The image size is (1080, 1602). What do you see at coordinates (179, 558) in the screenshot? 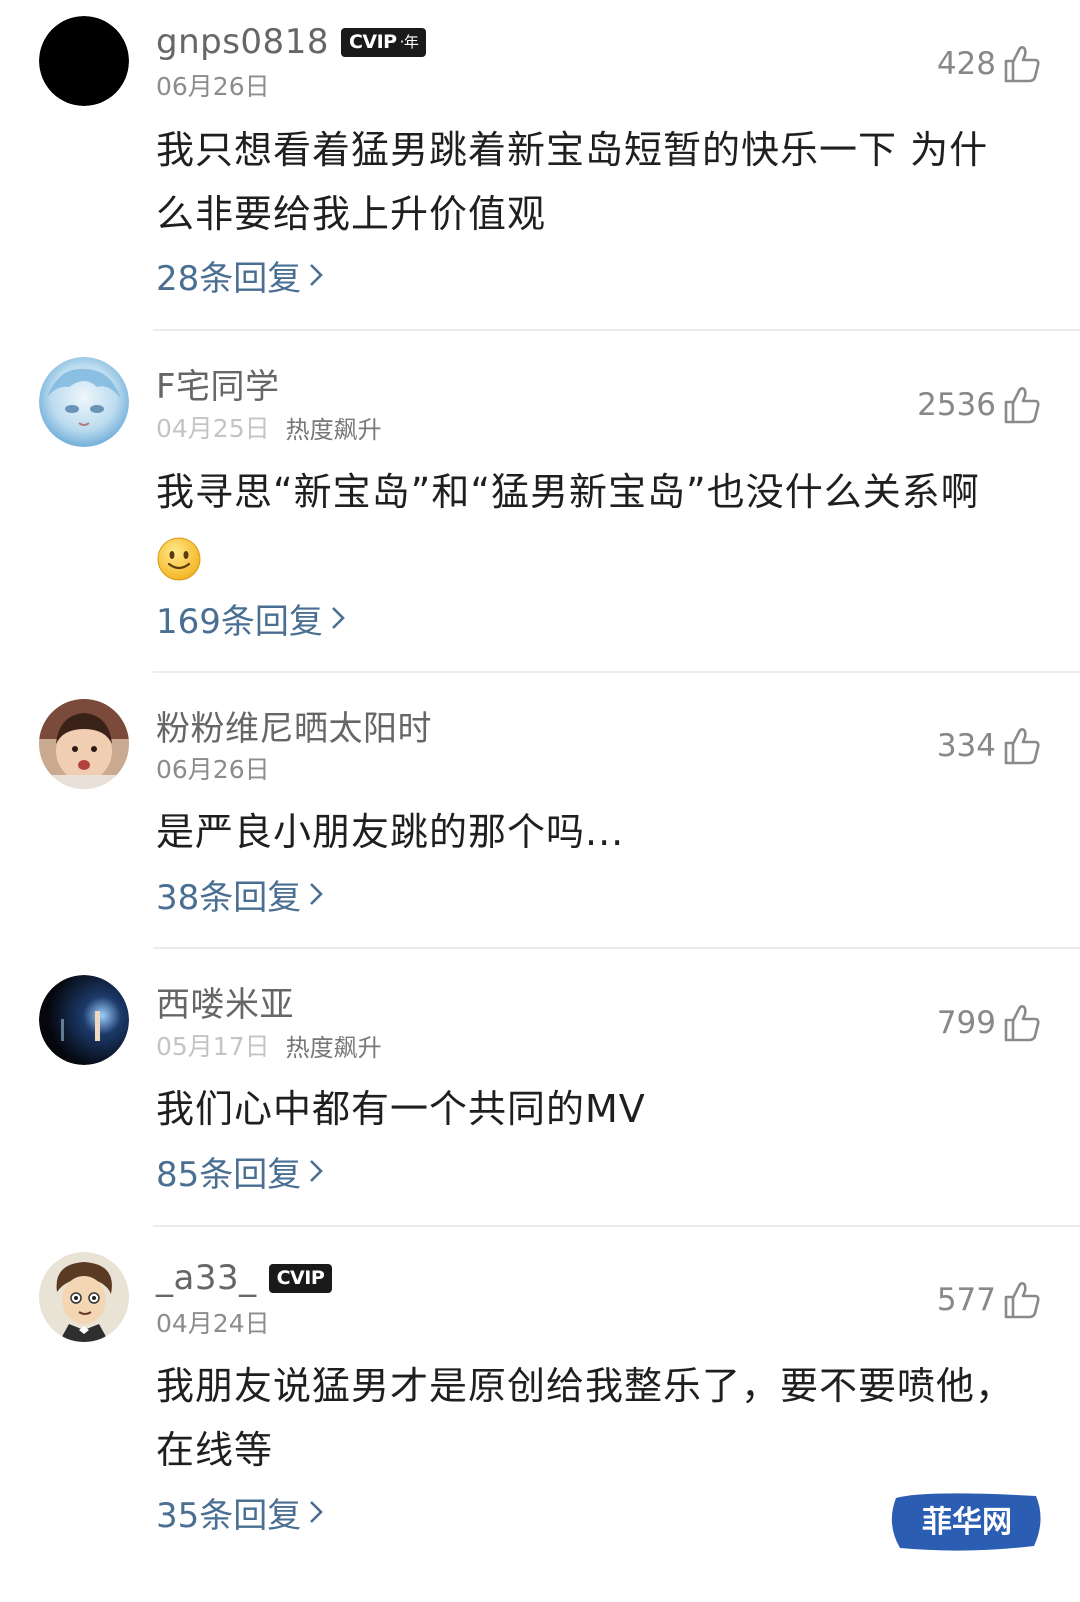
I see `smiley-emoji-icon` at bounding box center [179, 558].